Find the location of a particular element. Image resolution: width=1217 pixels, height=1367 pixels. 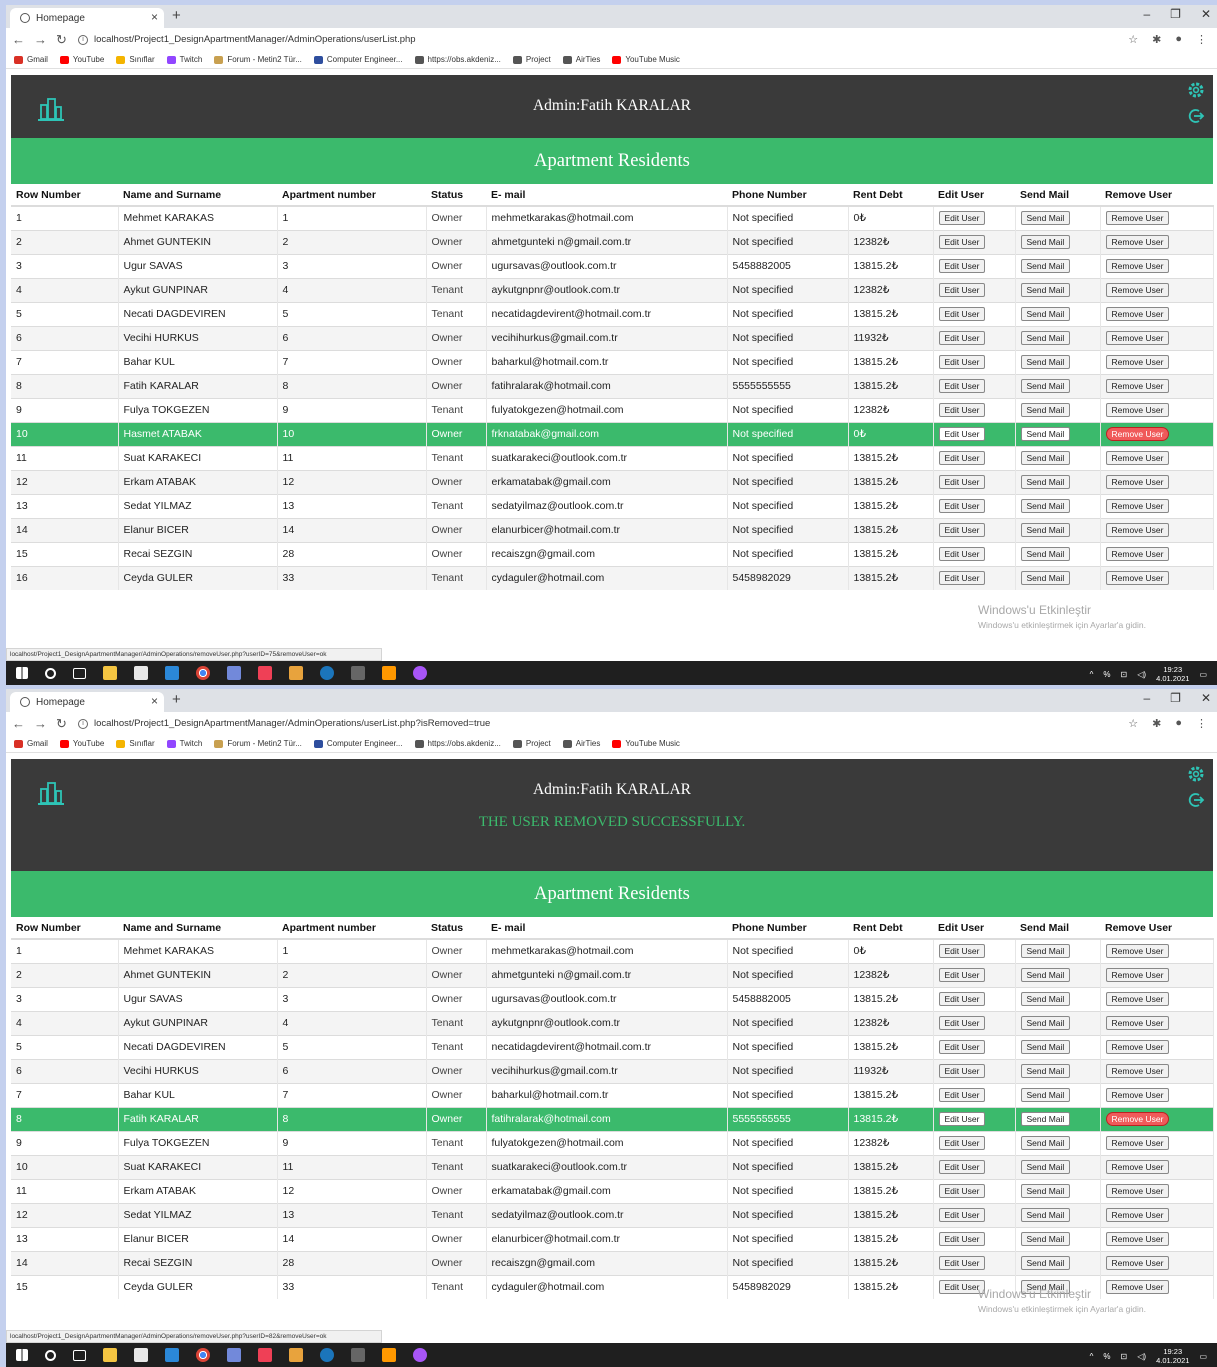

bookmark-item: YouTube Music is located at coordinates (646, 743).